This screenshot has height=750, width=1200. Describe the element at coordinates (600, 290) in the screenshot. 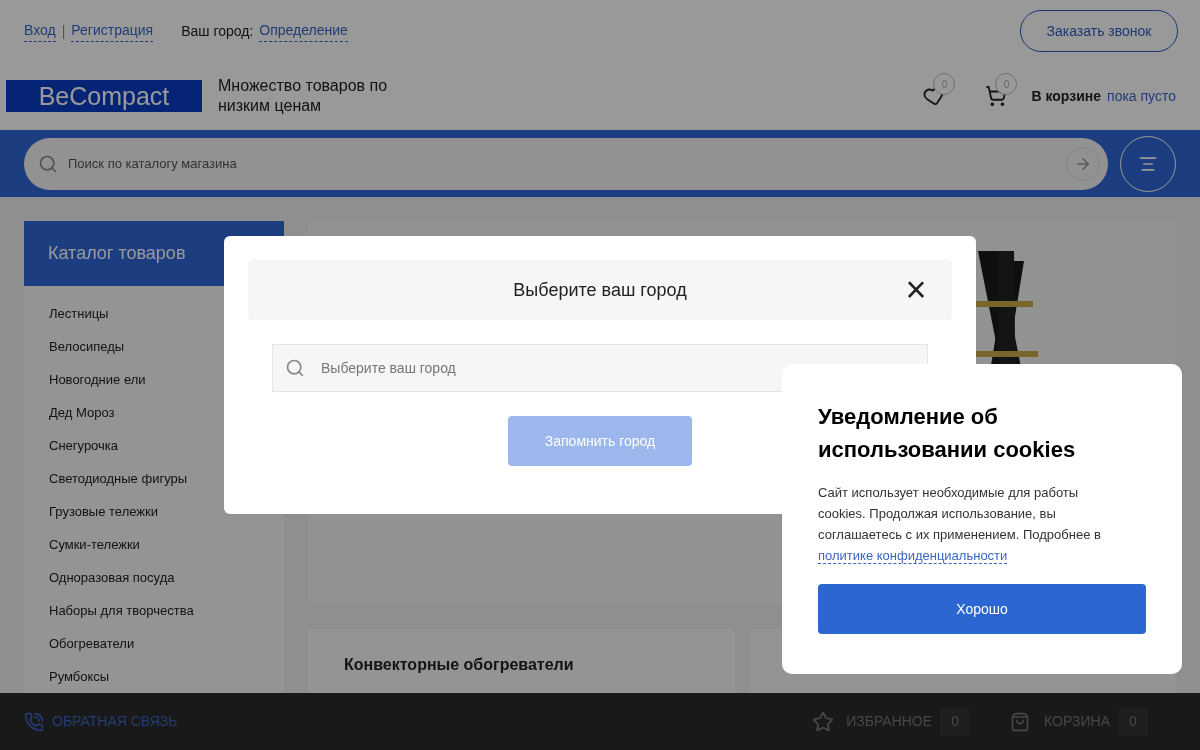

I see `dialog-title: Выберите ваш город` at that location.